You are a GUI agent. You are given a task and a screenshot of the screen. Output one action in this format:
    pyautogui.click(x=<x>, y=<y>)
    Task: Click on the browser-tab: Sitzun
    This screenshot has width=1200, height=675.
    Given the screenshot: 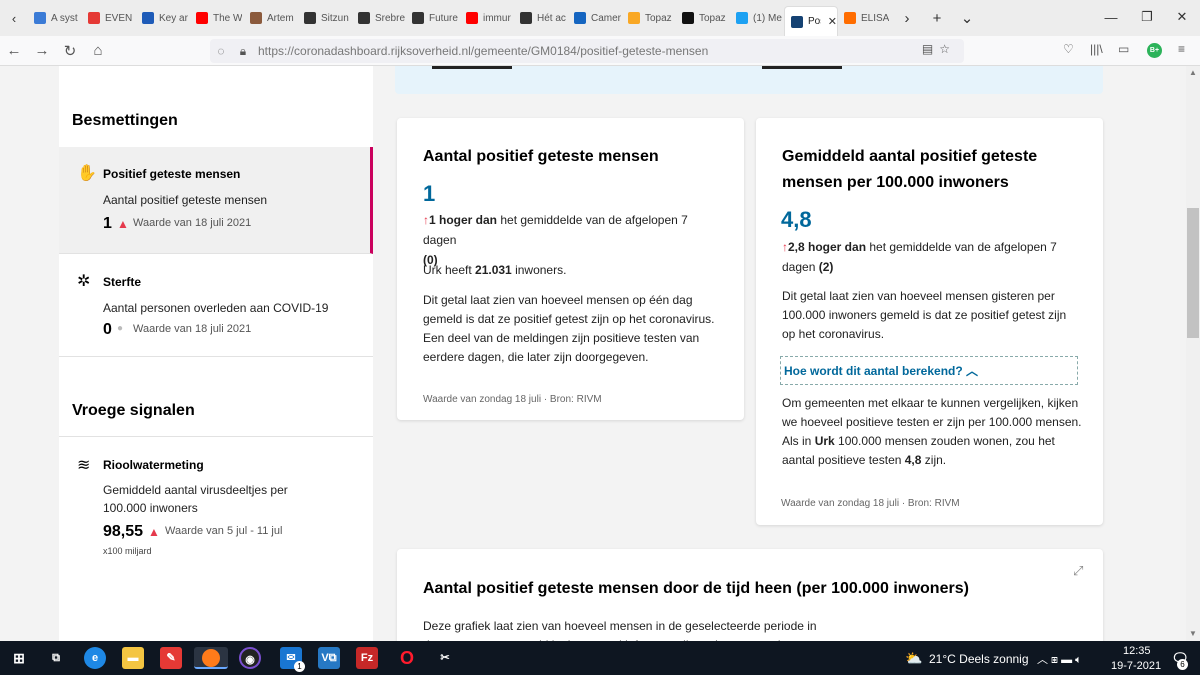 What is the action you would take?
    pyautogui.click(x=325, y=18)
    